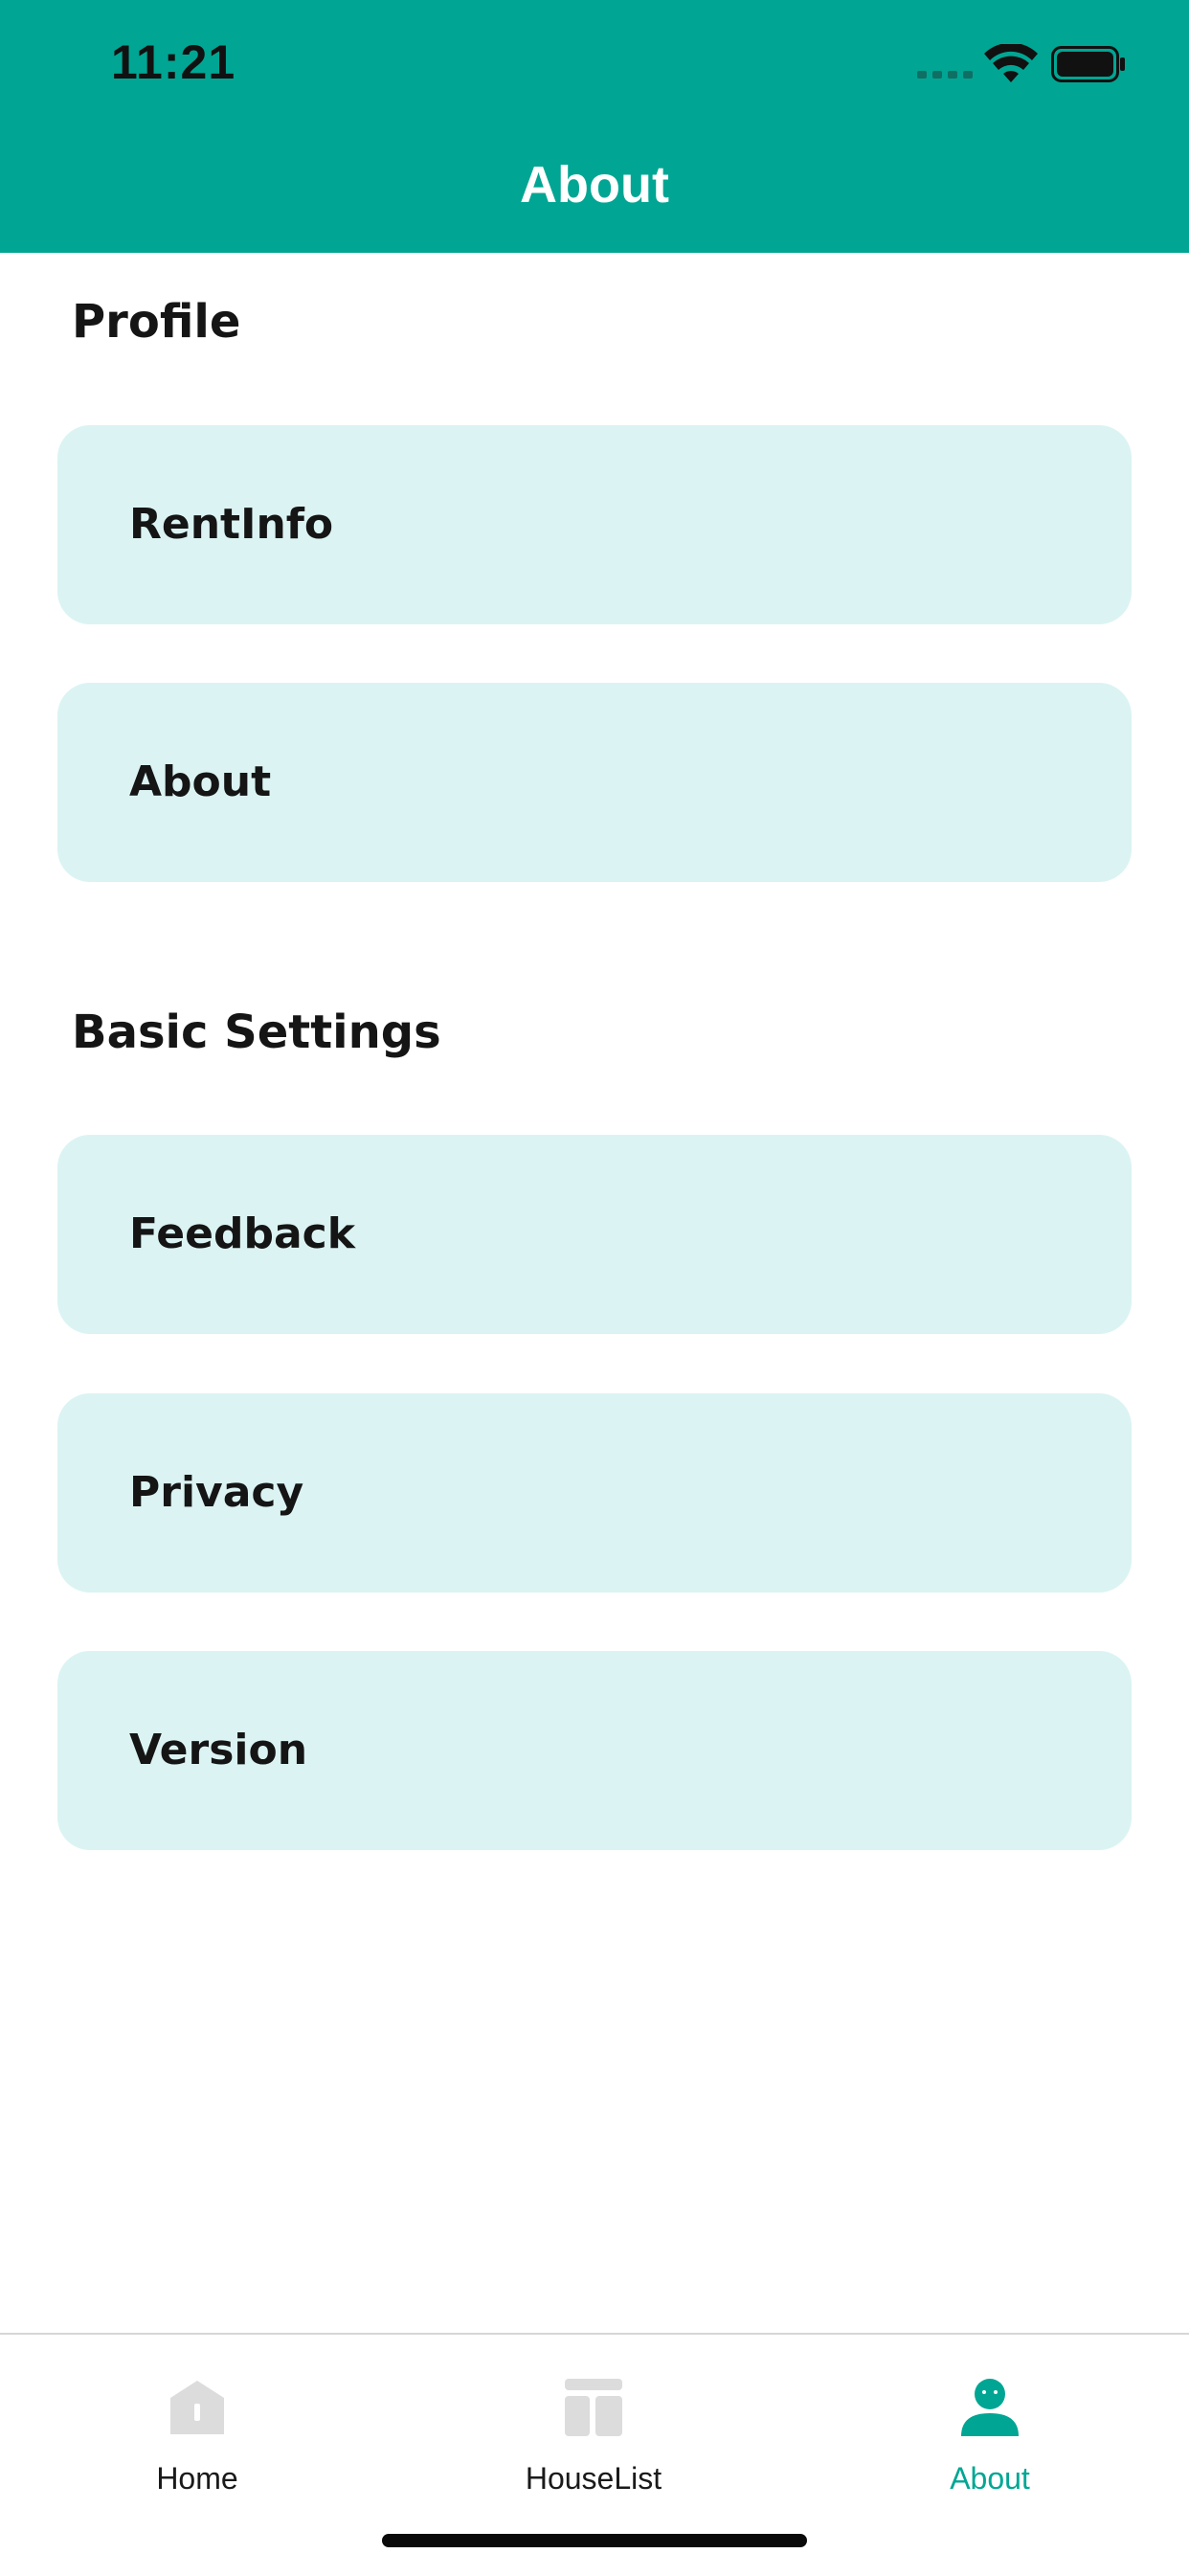 Image resolution: width=1189 pixels, height=2576 pixels. I want to click on tab-label: About, so click(990, 2478).